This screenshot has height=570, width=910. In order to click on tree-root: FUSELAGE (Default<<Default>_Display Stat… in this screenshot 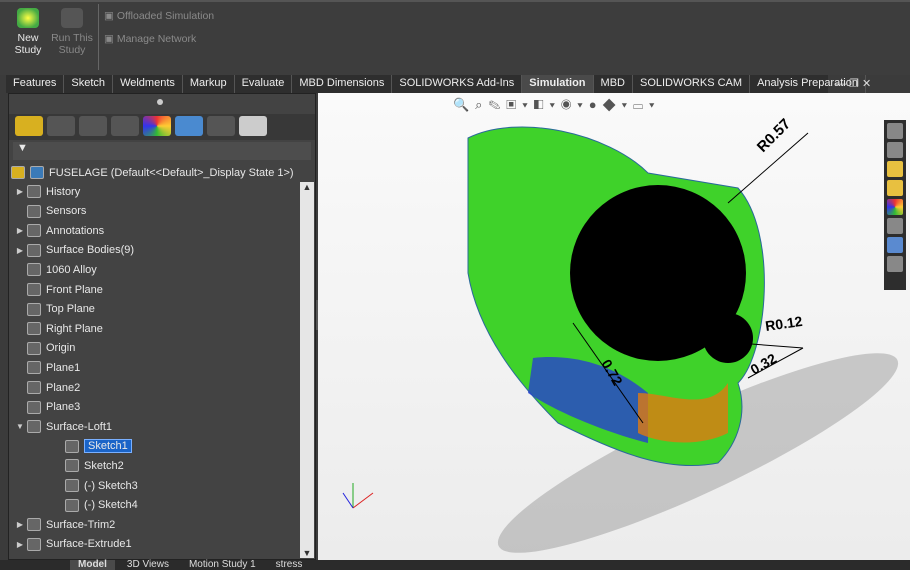, I will do `click(152, 172)`.